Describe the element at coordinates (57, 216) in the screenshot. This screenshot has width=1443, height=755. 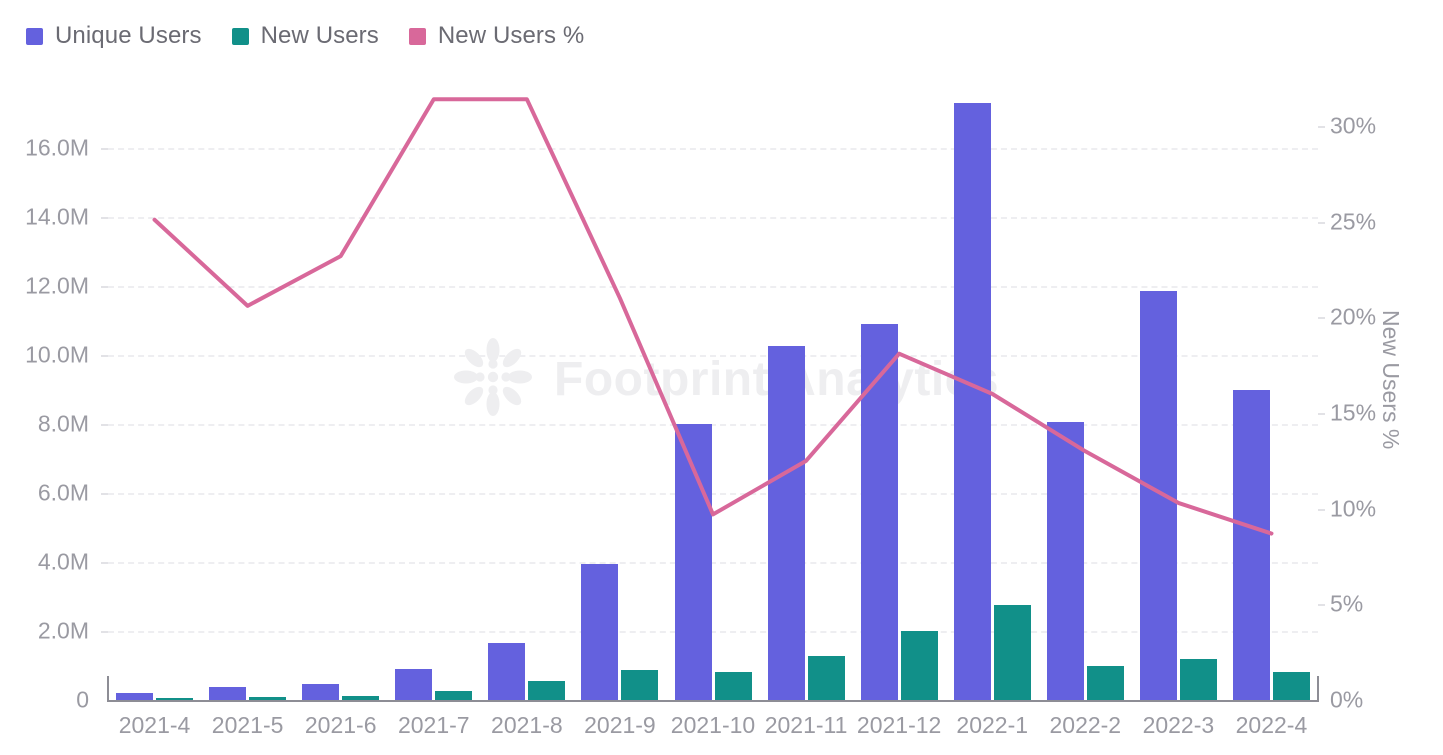
I see `y-axis-left-tick-label: 14.0M` at that location.